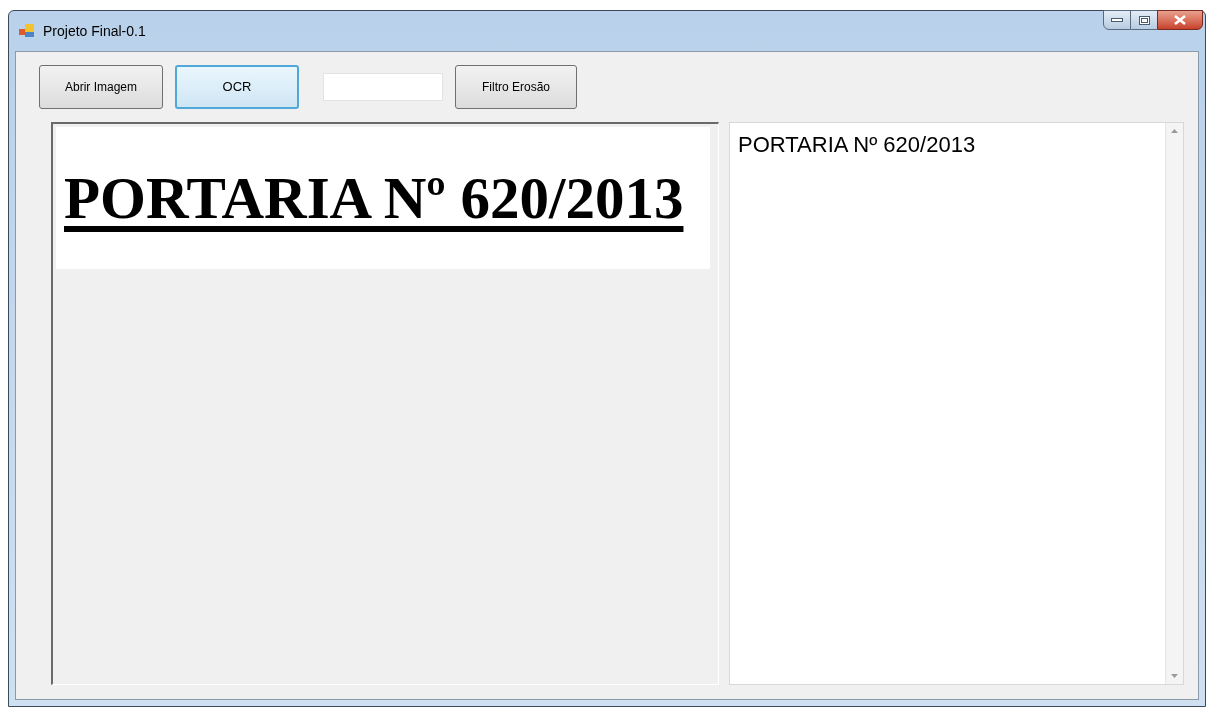 This screenshot has height=711, width=1208. I want to click on window-title: Projeto Final-0.1, so click(94, 31).